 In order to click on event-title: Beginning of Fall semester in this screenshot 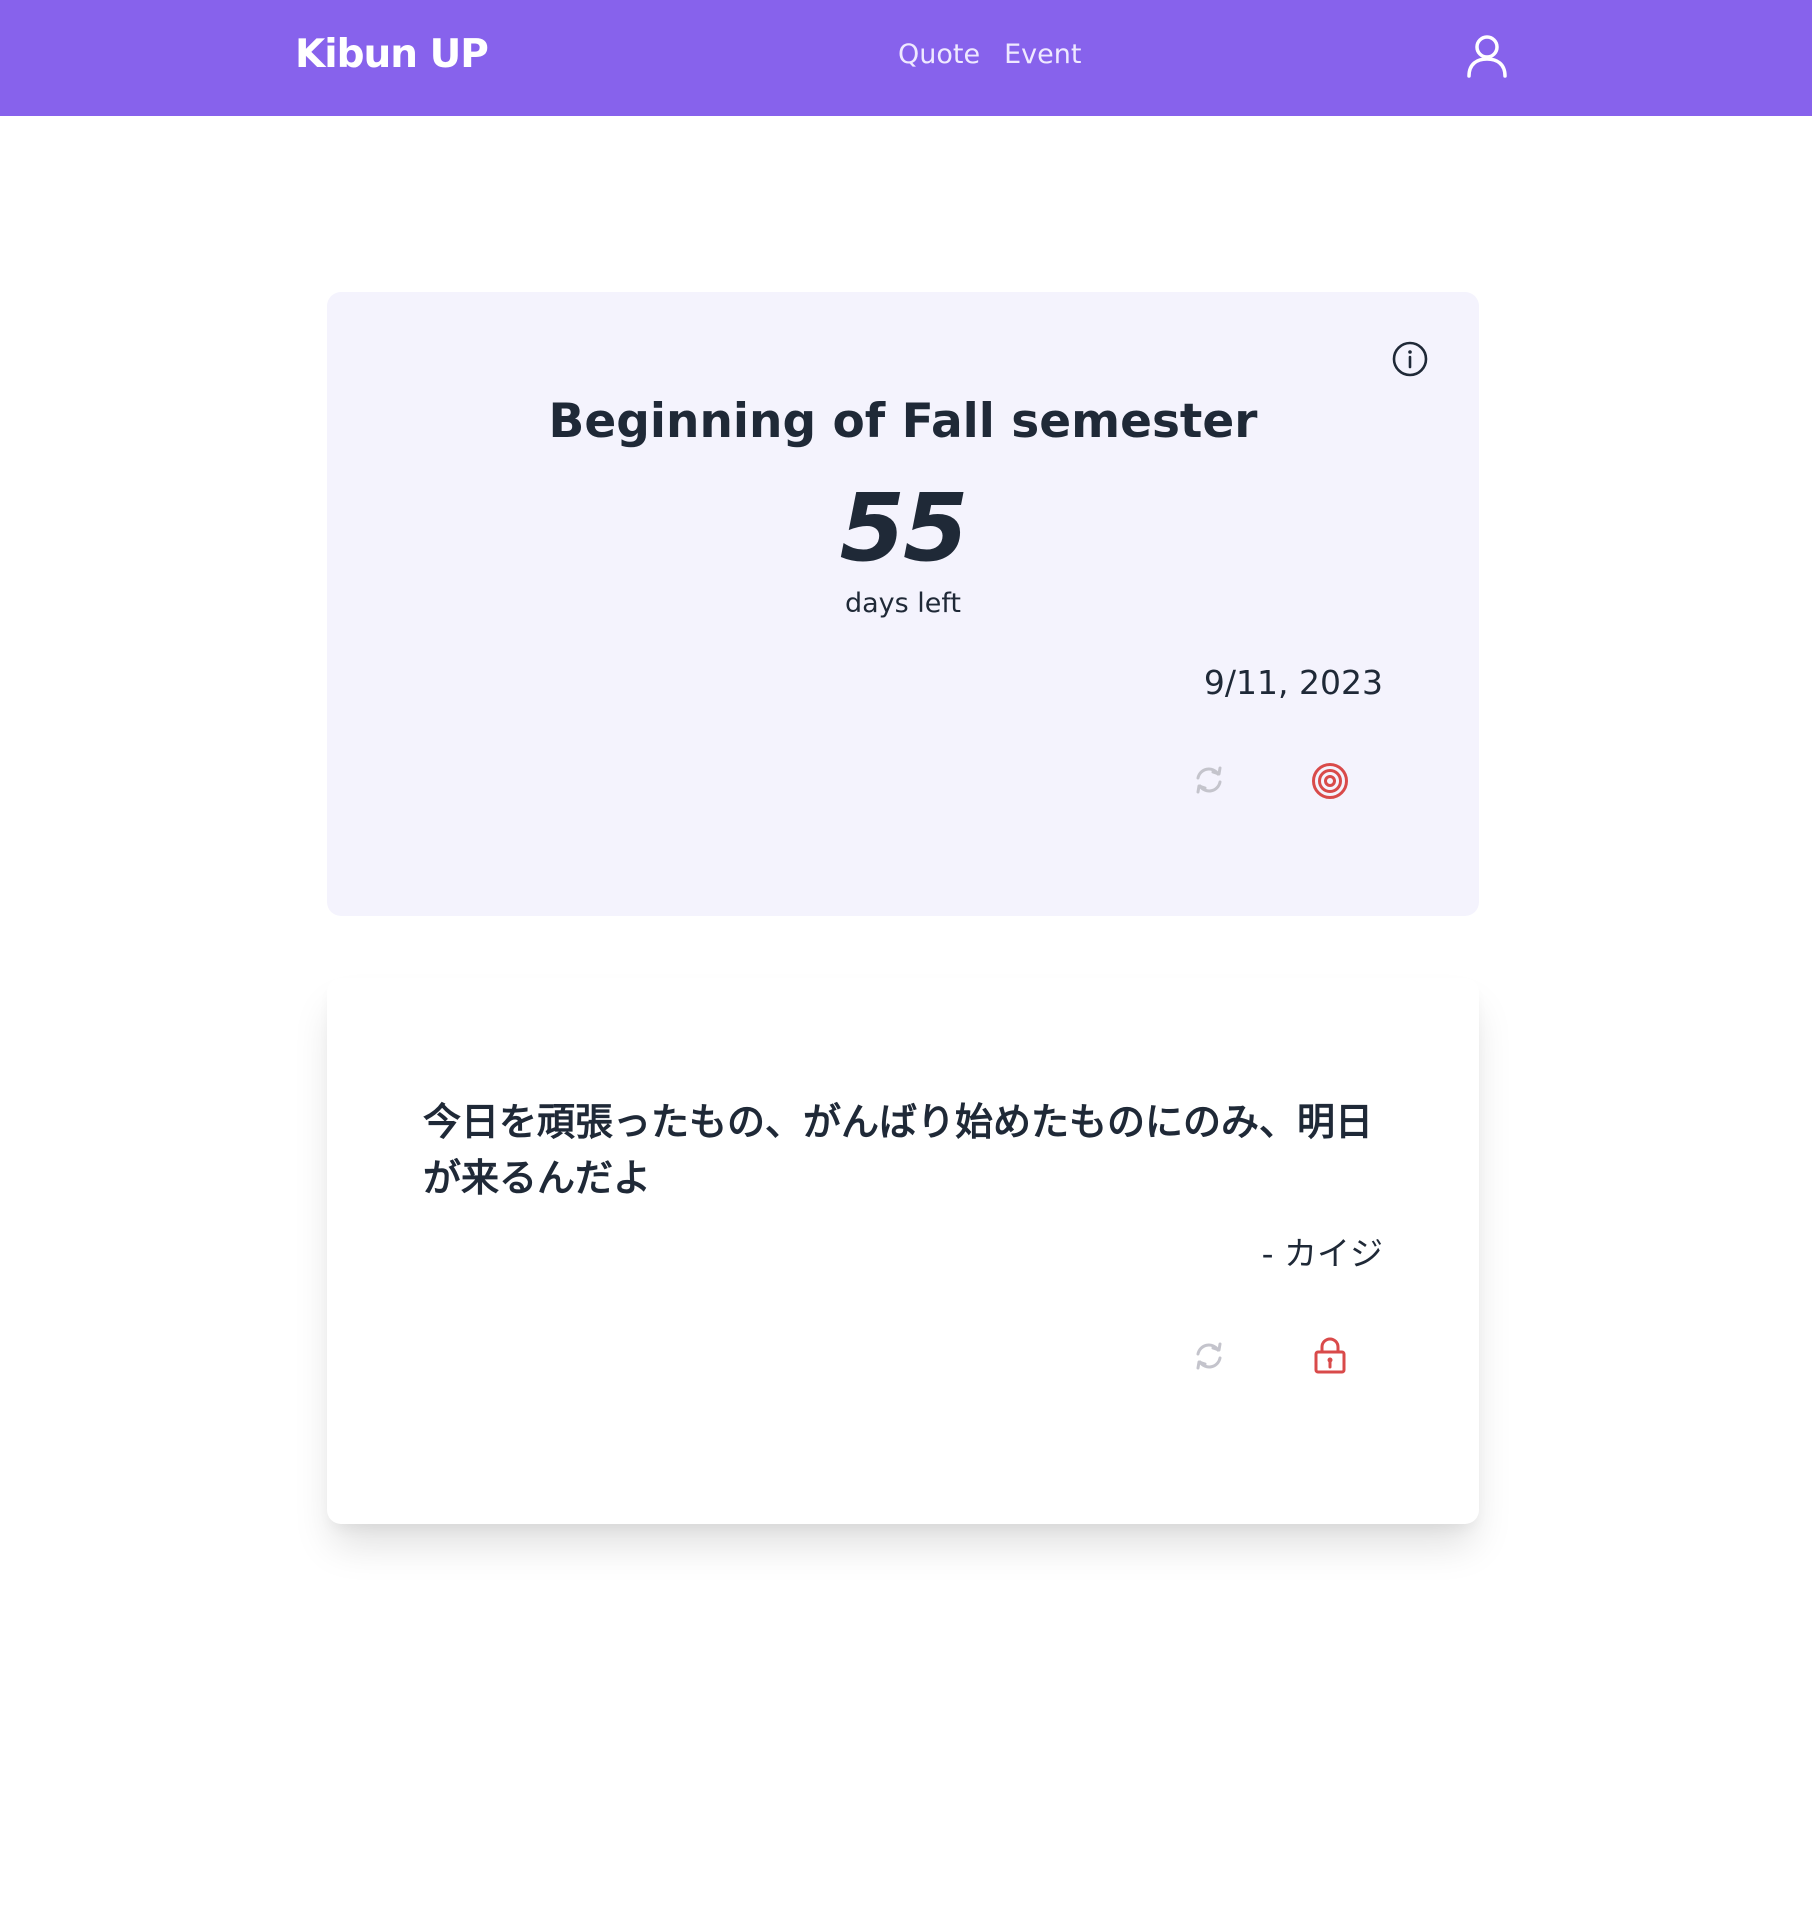, I will do `click(903, 421)`.